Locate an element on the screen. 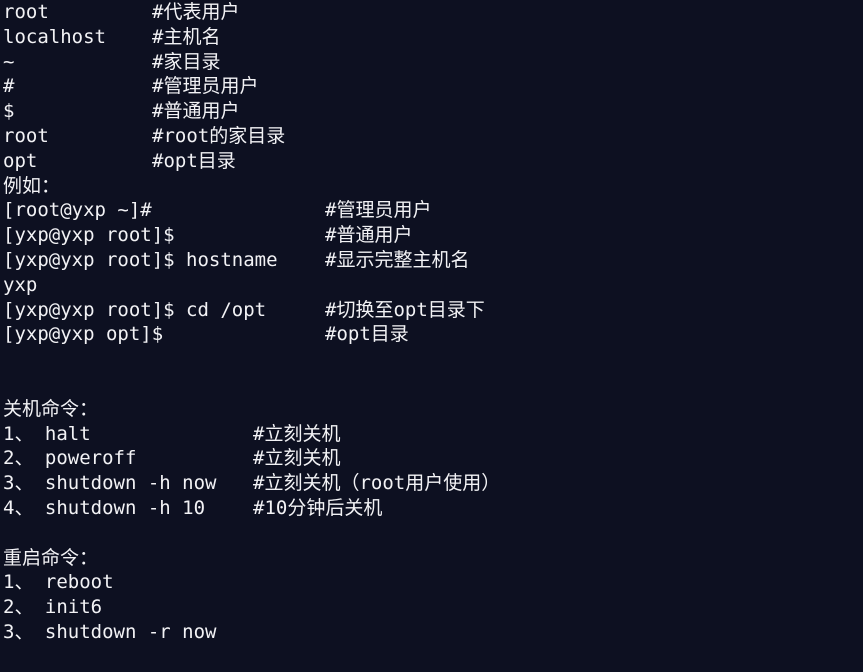 The height and width of the screenshot is (672, 863). terminal-line: 4、 shutdown -h 10 #10分钟后关机 is located at coordinates (431, 508).